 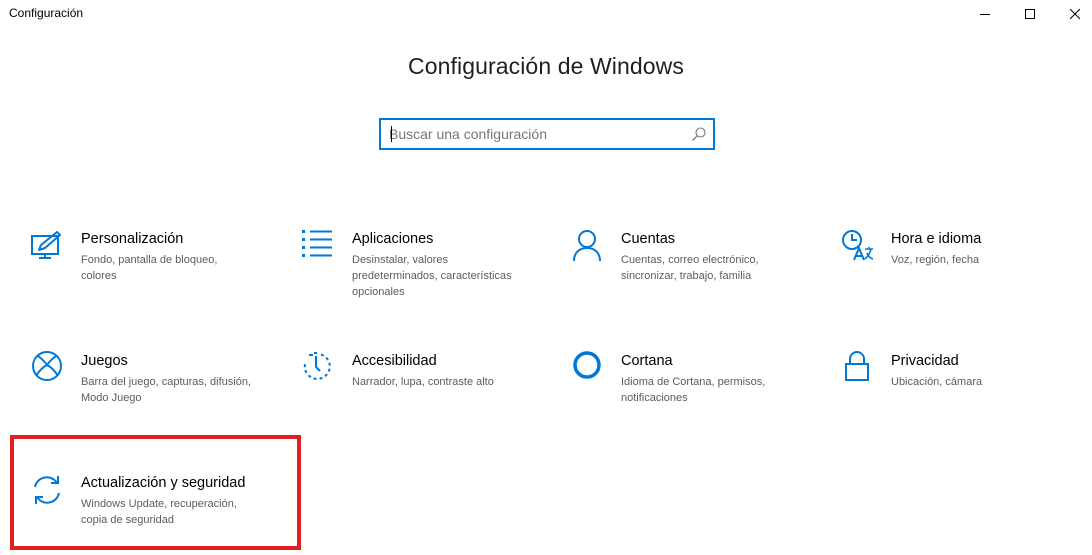 What do you see at coordinates (858, 245) in the screenshot?
I see `time-language-icon` at bounding box center [858, 245].